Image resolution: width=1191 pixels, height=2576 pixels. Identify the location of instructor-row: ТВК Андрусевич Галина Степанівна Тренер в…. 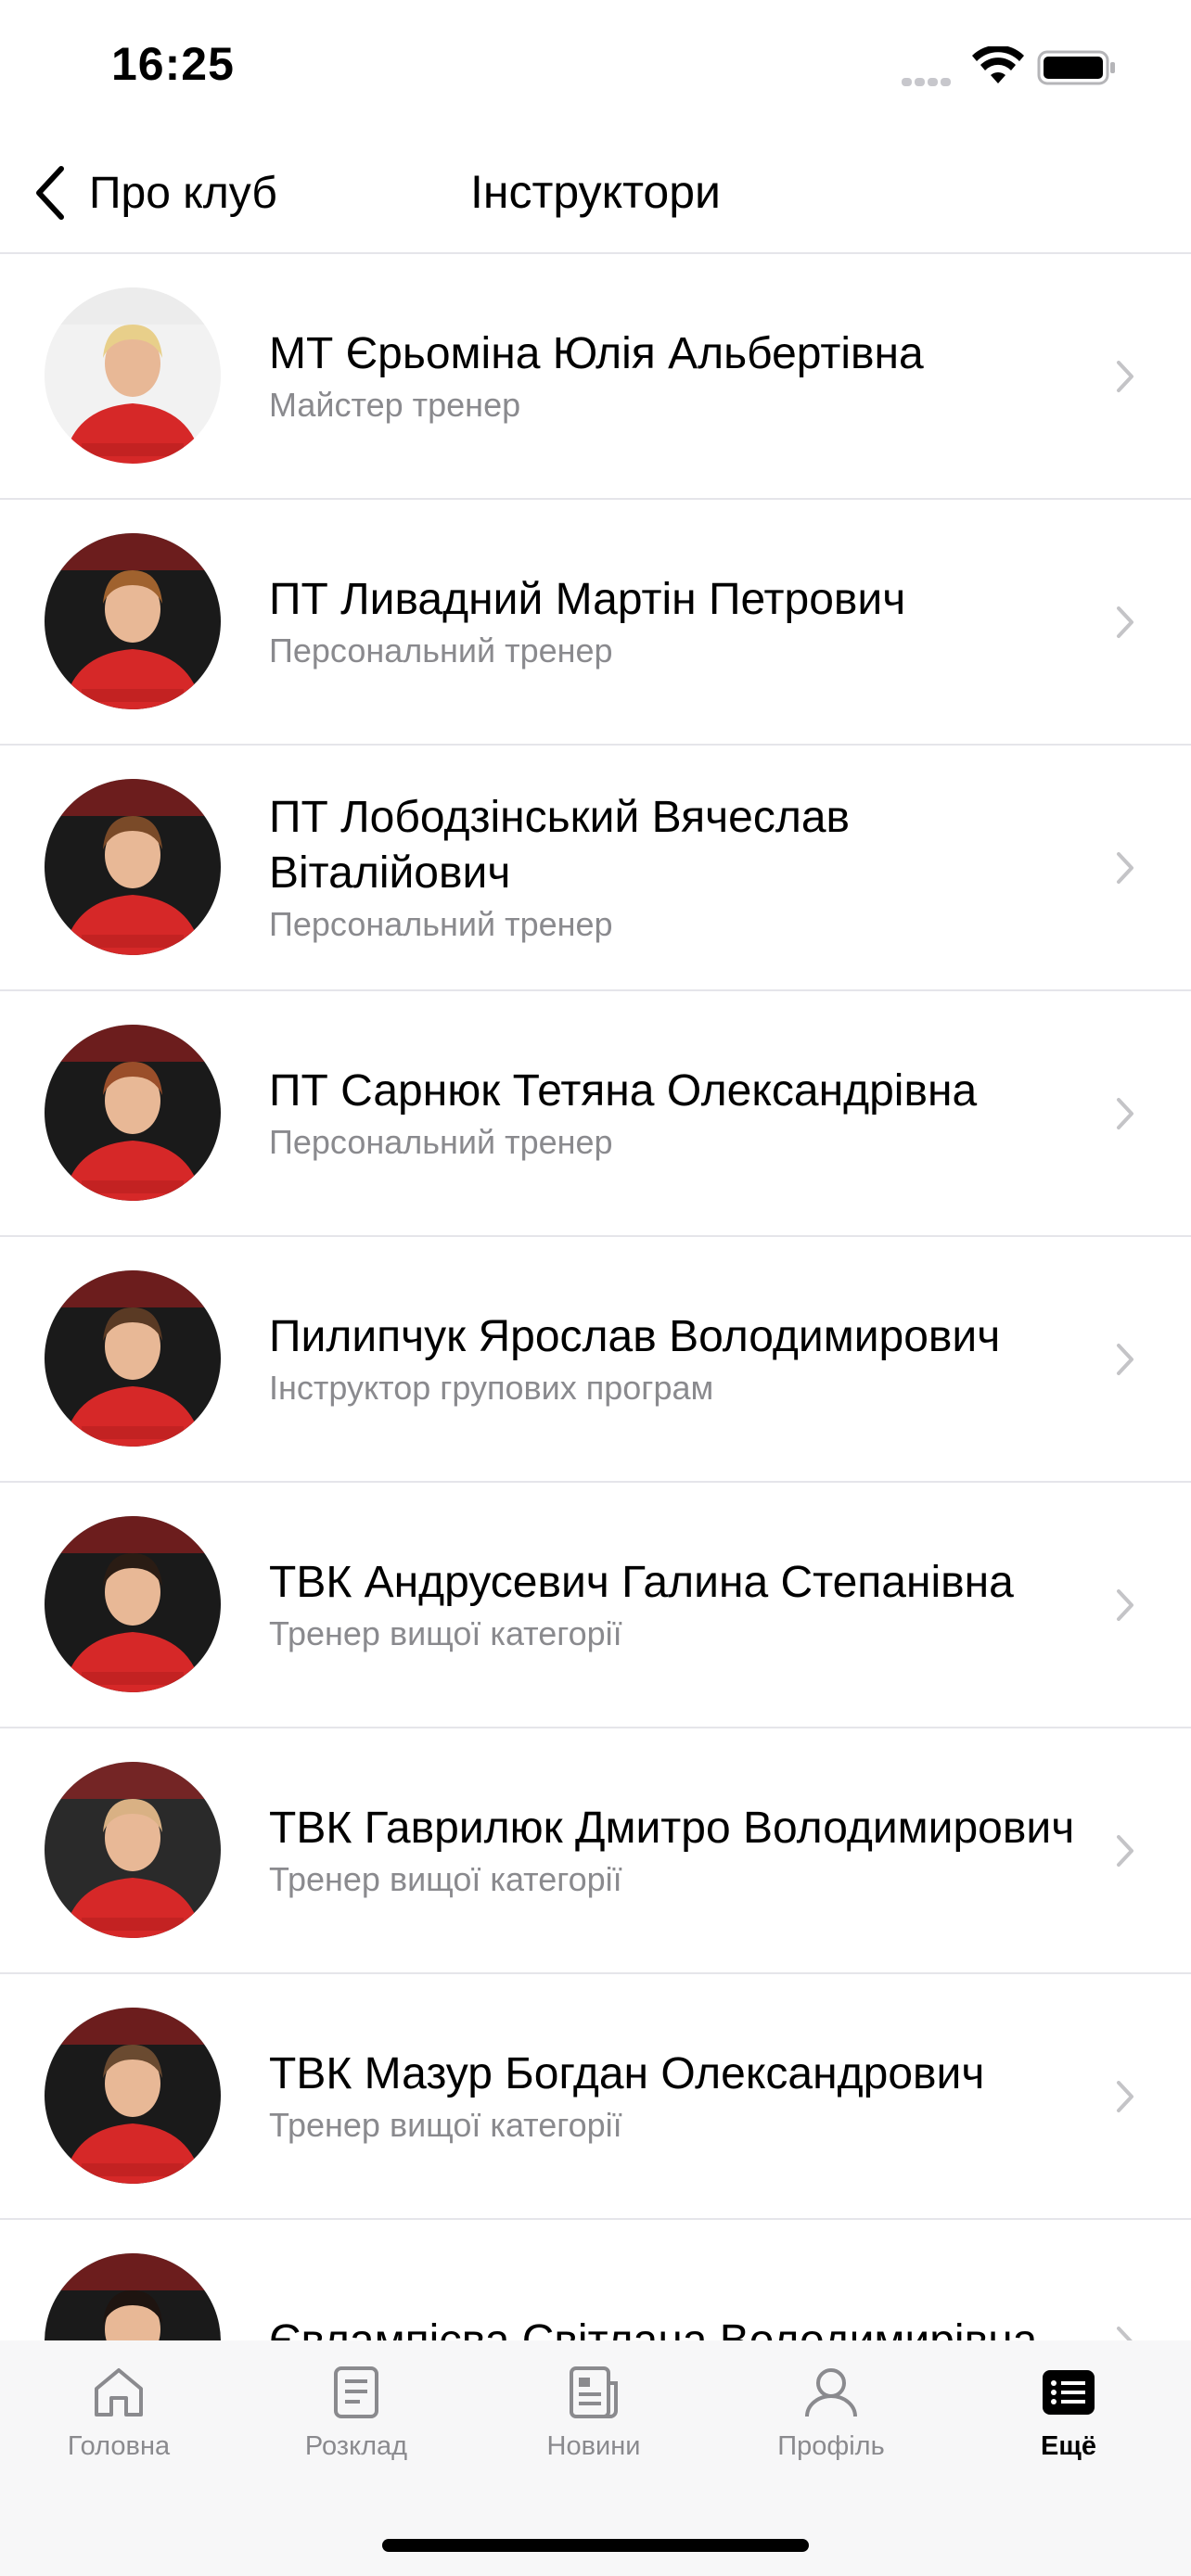
(595, 1605).